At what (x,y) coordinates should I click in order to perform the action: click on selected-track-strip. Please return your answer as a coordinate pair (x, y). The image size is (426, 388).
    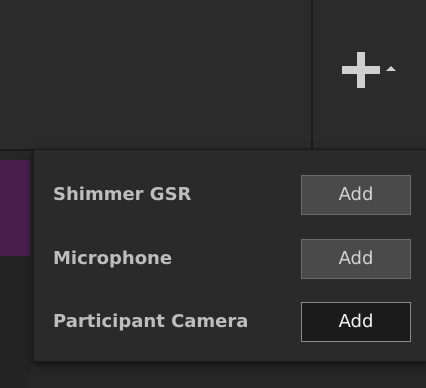
    Looking at the image, I should click on (15, 208).